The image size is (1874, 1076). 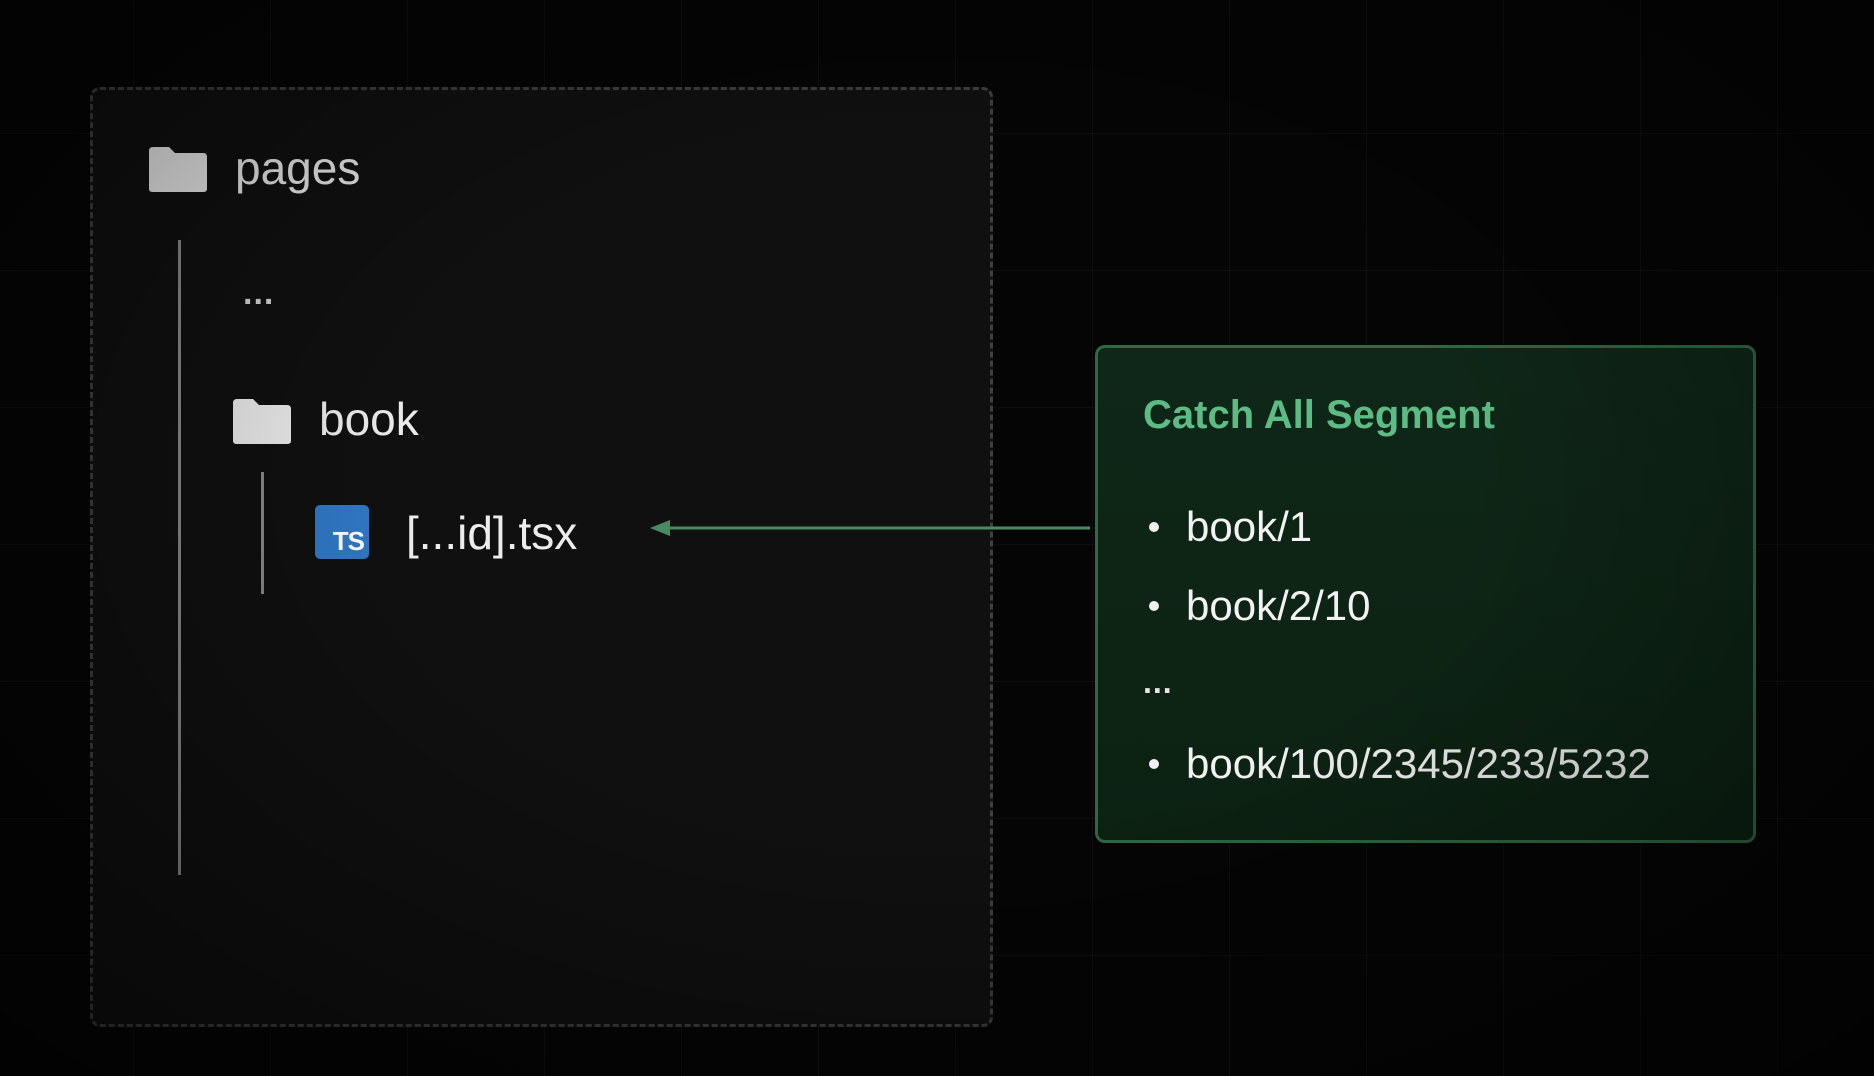 I want to click on list-item-label: book/1, so click(x=1249, y=526).